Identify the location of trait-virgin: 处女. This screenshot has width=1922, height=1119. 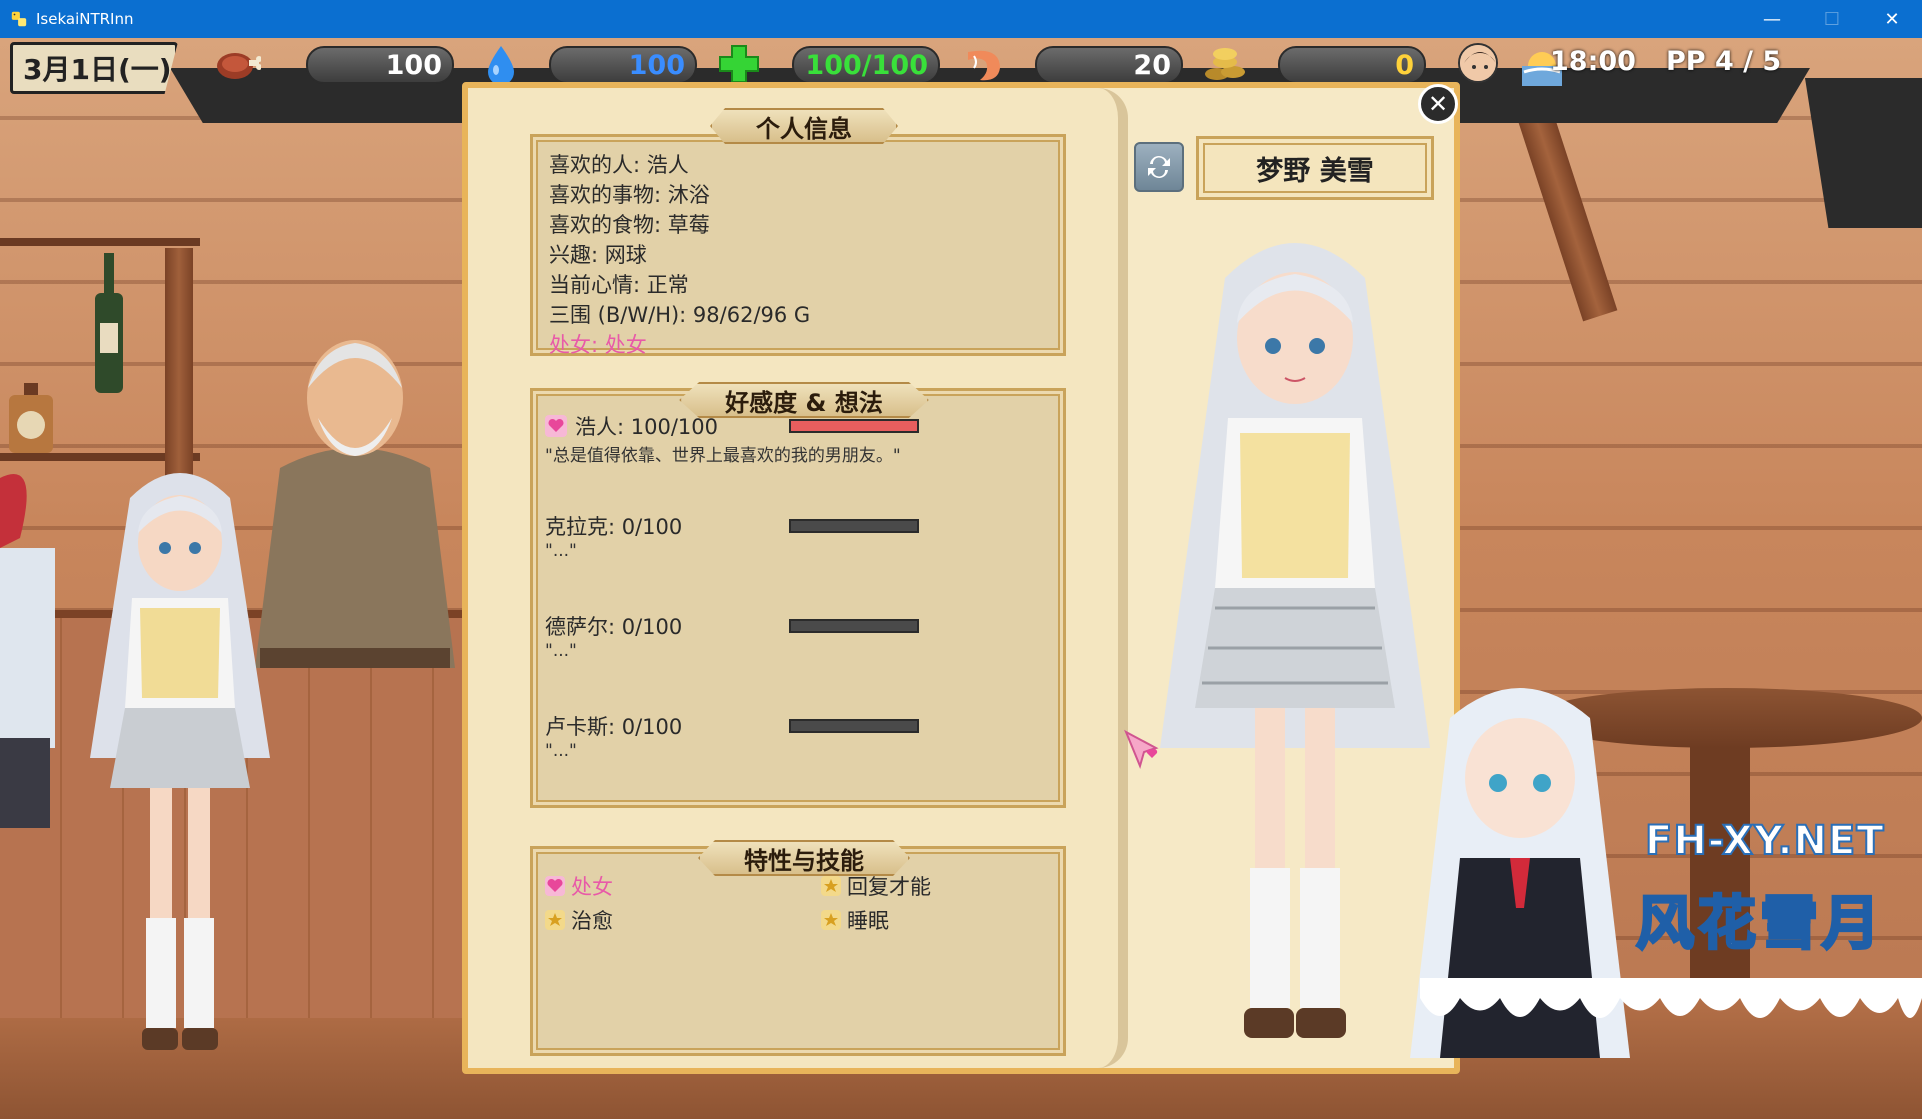
(579, 886).